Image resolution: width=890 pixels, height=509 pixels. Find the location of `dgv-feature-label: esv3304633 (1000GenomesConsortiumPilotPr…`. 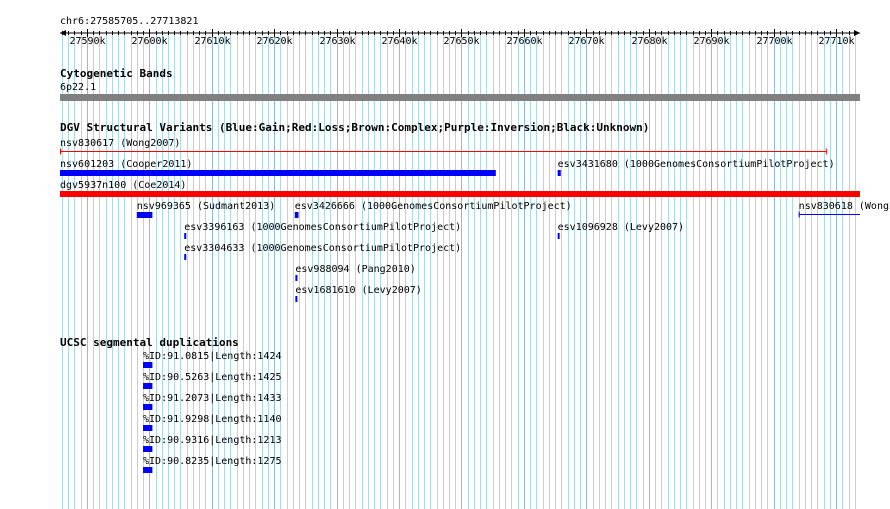

dgv-feature-label: esv3304633 (1000GenomesConsortiumPilotPr… is located at coordinates (322, 248).